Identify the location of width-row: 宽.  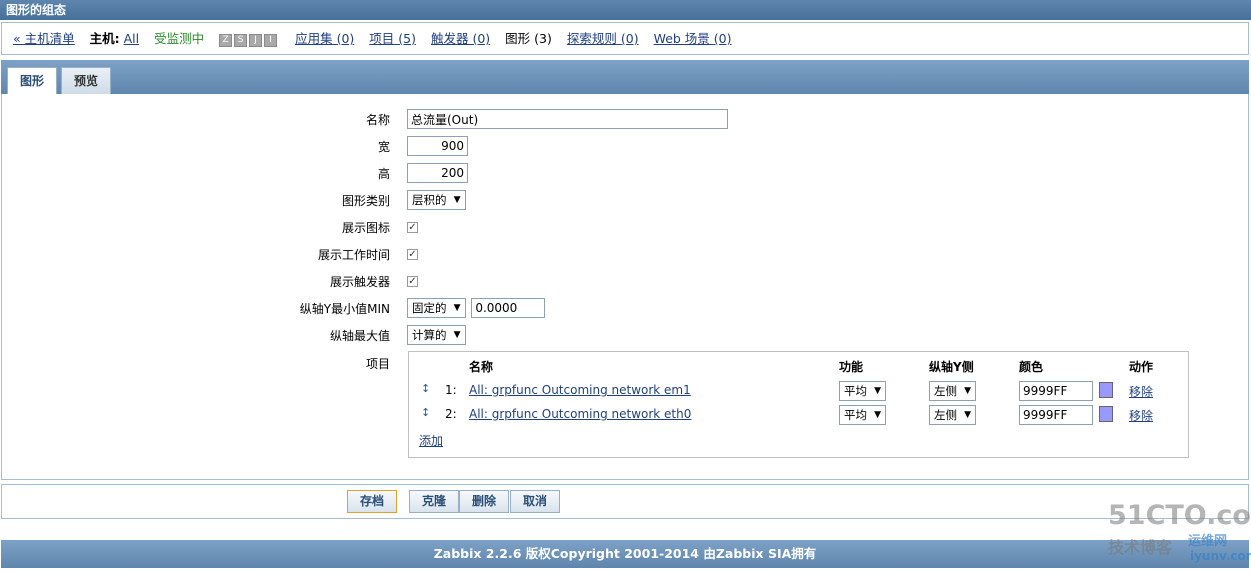
(622, 147).